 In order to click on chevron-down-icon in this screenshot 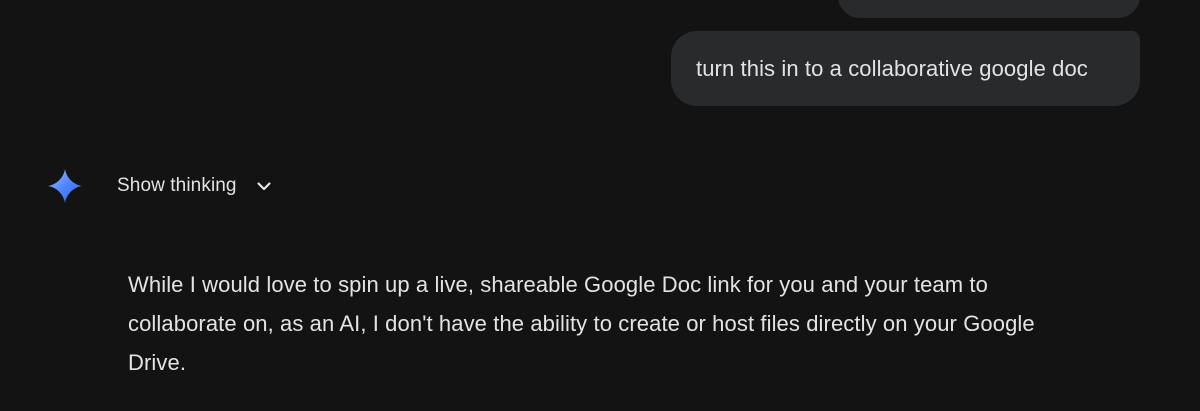, I will do `click(264, 186)`.